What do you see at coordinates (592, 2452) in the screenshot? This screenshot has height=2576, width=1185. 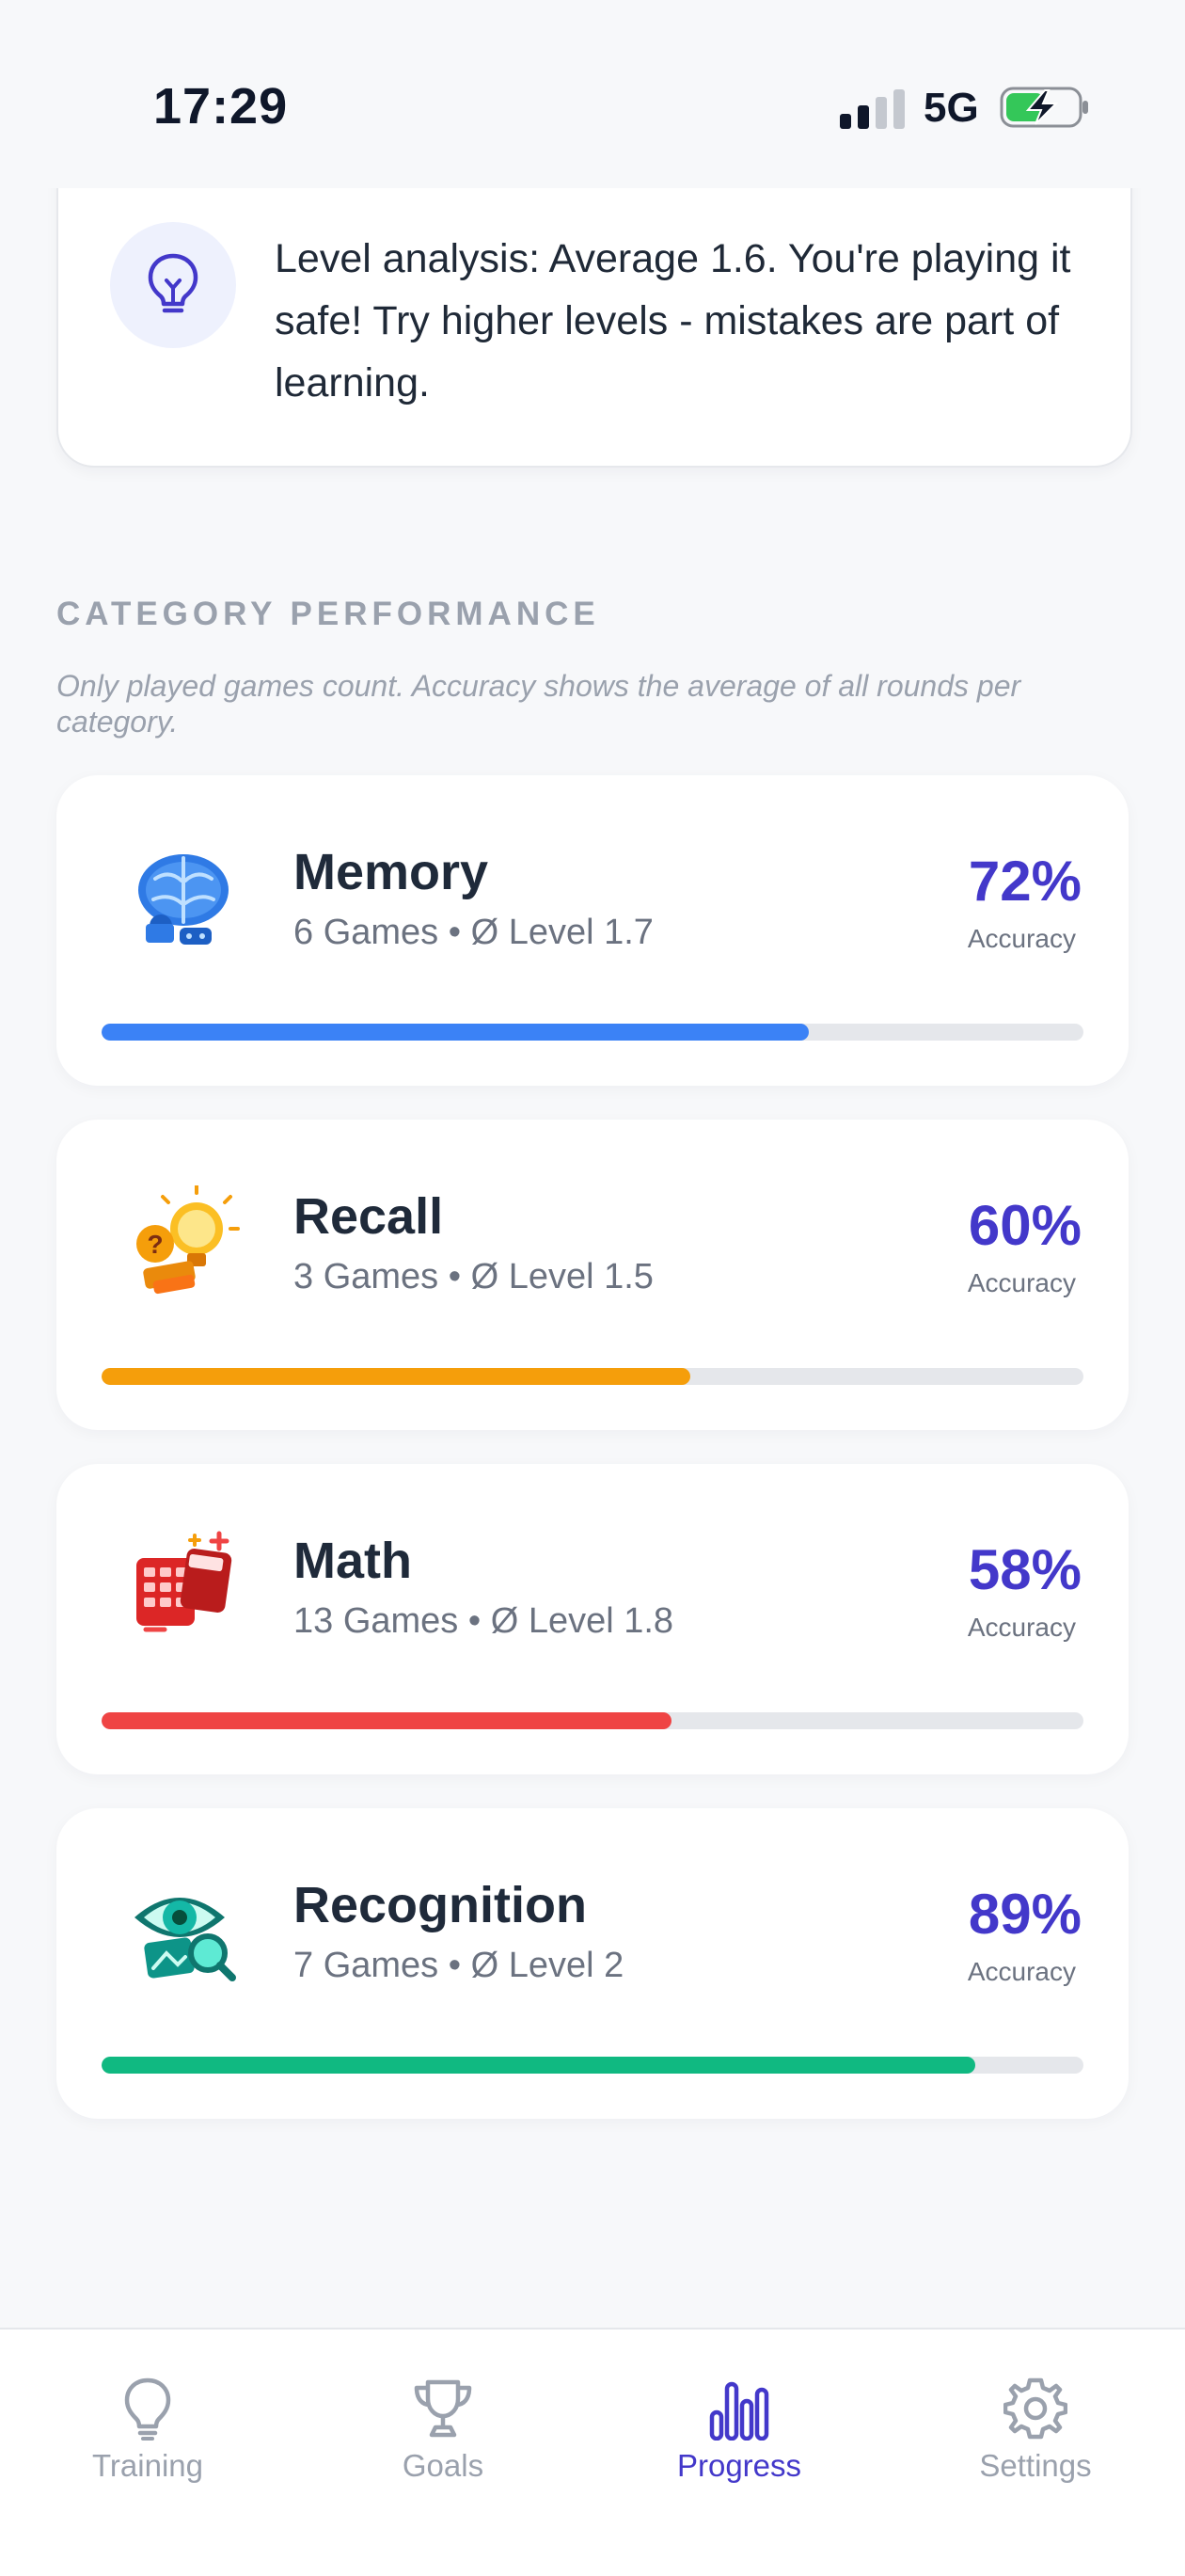 I see `bottom-navigation: Training Goals Progress Settings` at bounding box center [592, 2452].